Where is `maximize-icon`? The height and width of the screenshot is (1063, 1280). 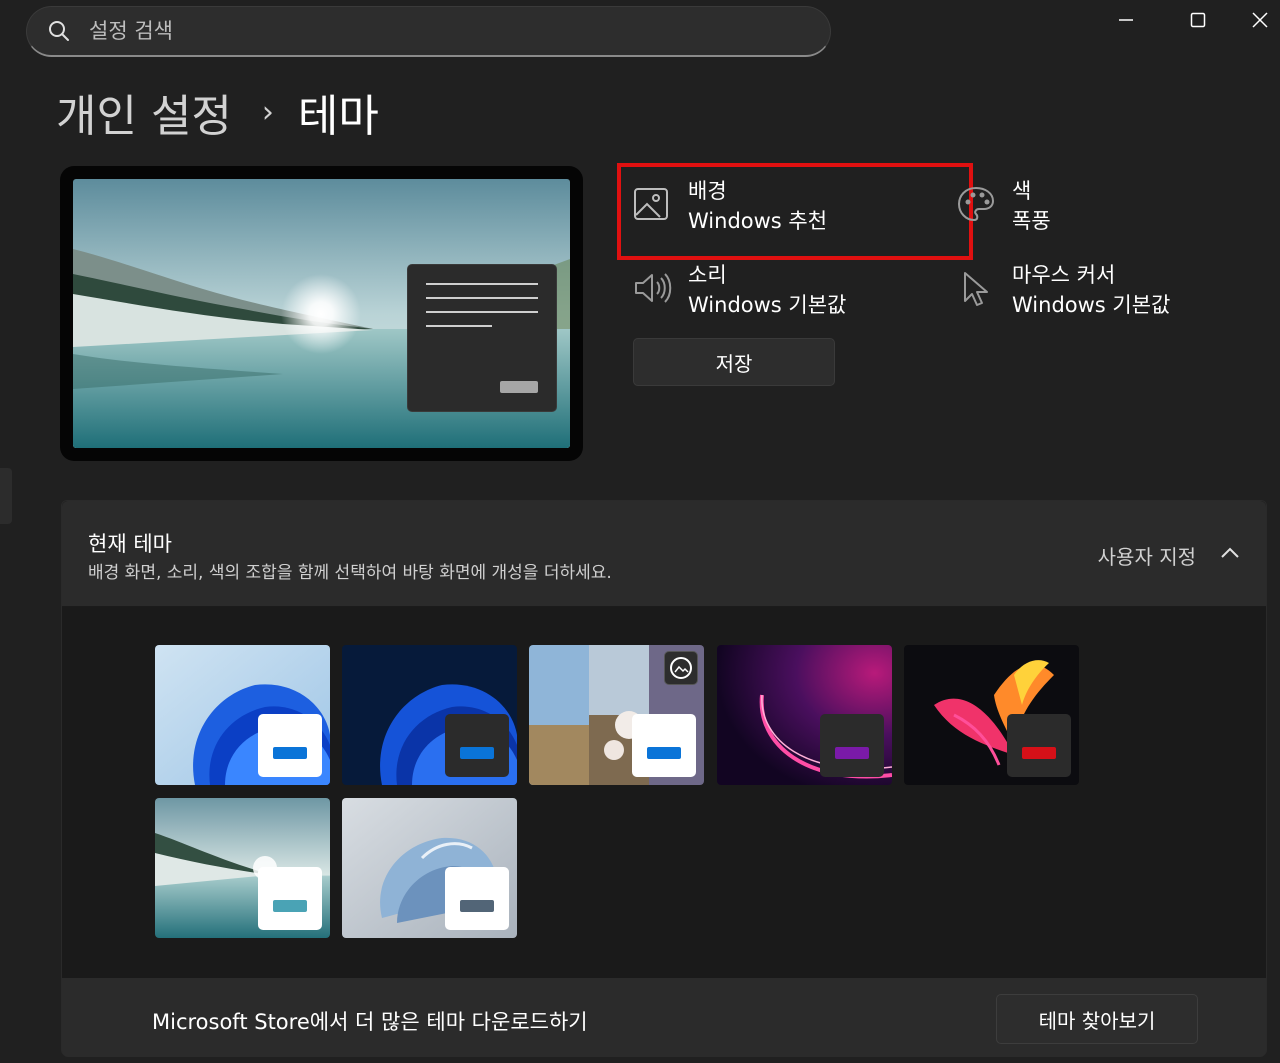 maximize-icon is located at coordinates (1198, 20).